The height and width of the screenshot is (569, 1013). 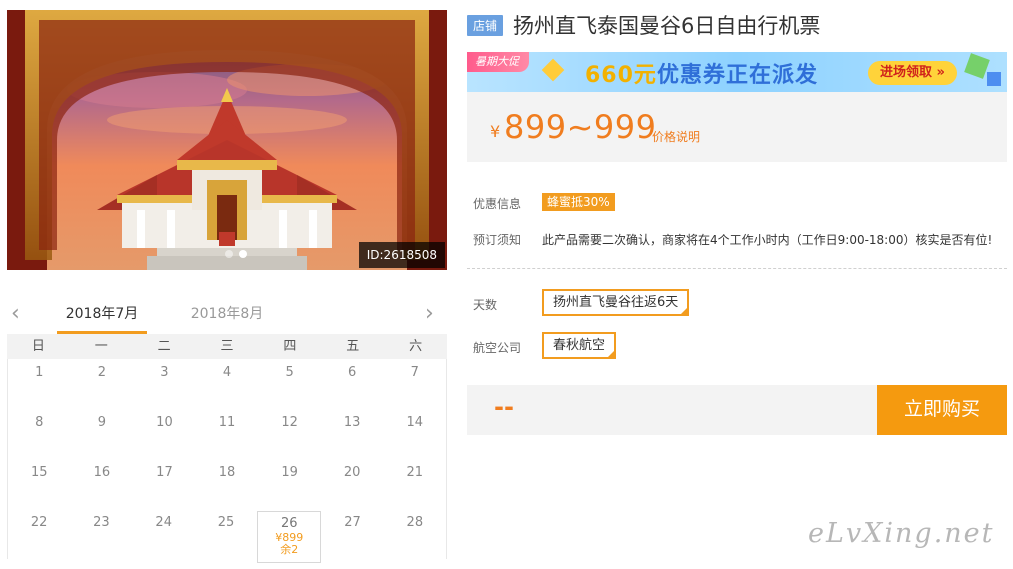 What do you see at coordinates (229, 254) in the screenshot?
I see `carousel-dot` at bounding box center [229, 254].